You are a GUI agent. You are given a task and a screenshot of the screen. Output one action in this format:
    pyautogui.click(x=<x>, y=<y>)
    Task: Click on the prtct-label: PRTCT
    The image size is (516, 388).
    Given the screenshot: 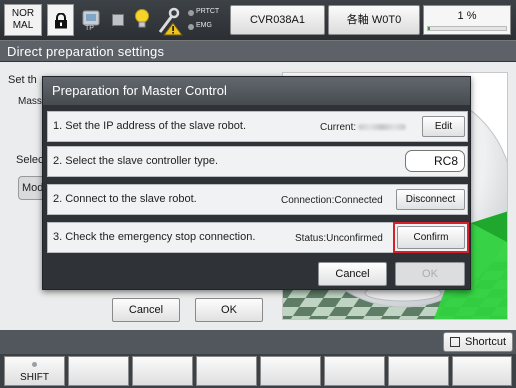 What is the action you would take?
    pyautogui.click(x=208, y=11)
    